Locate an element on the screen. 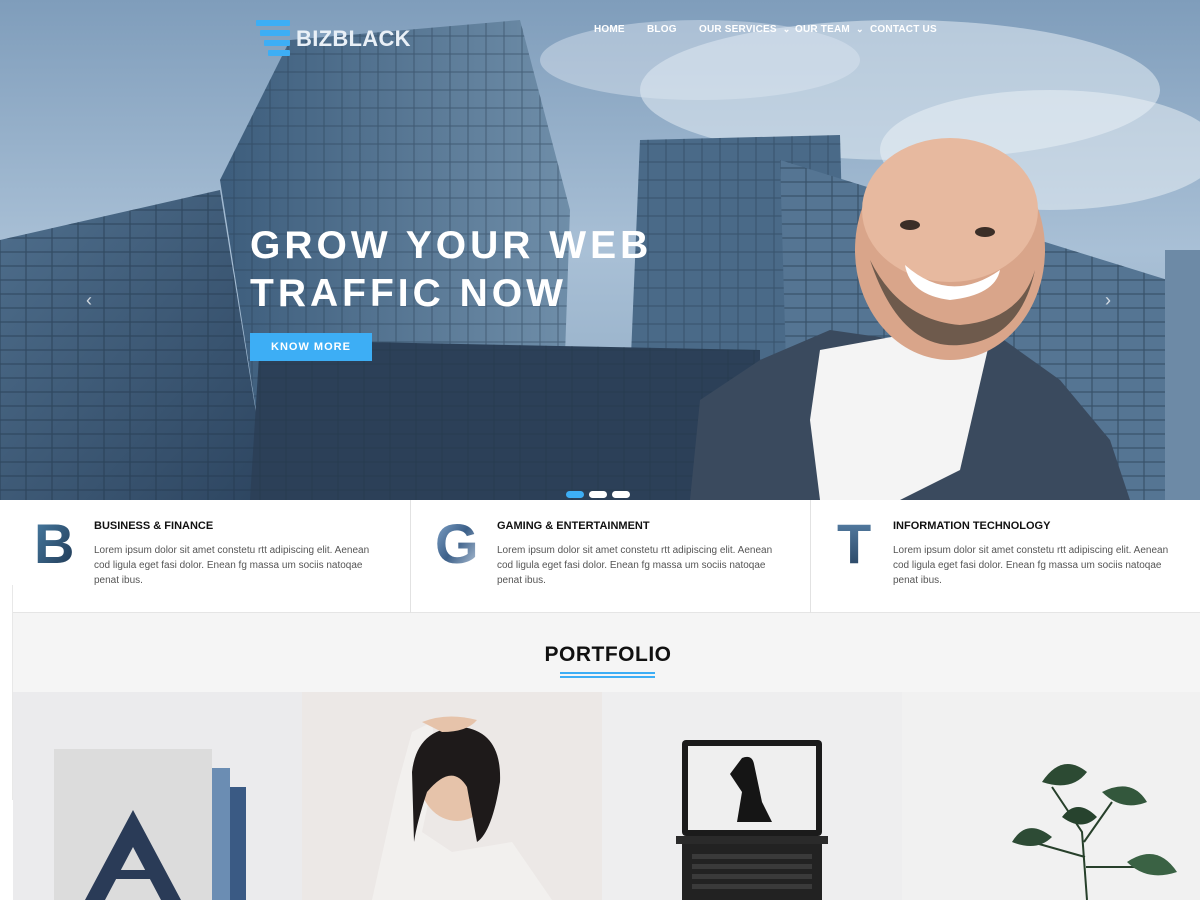  letter-g-icon: G is located at coordinates (457, 543).